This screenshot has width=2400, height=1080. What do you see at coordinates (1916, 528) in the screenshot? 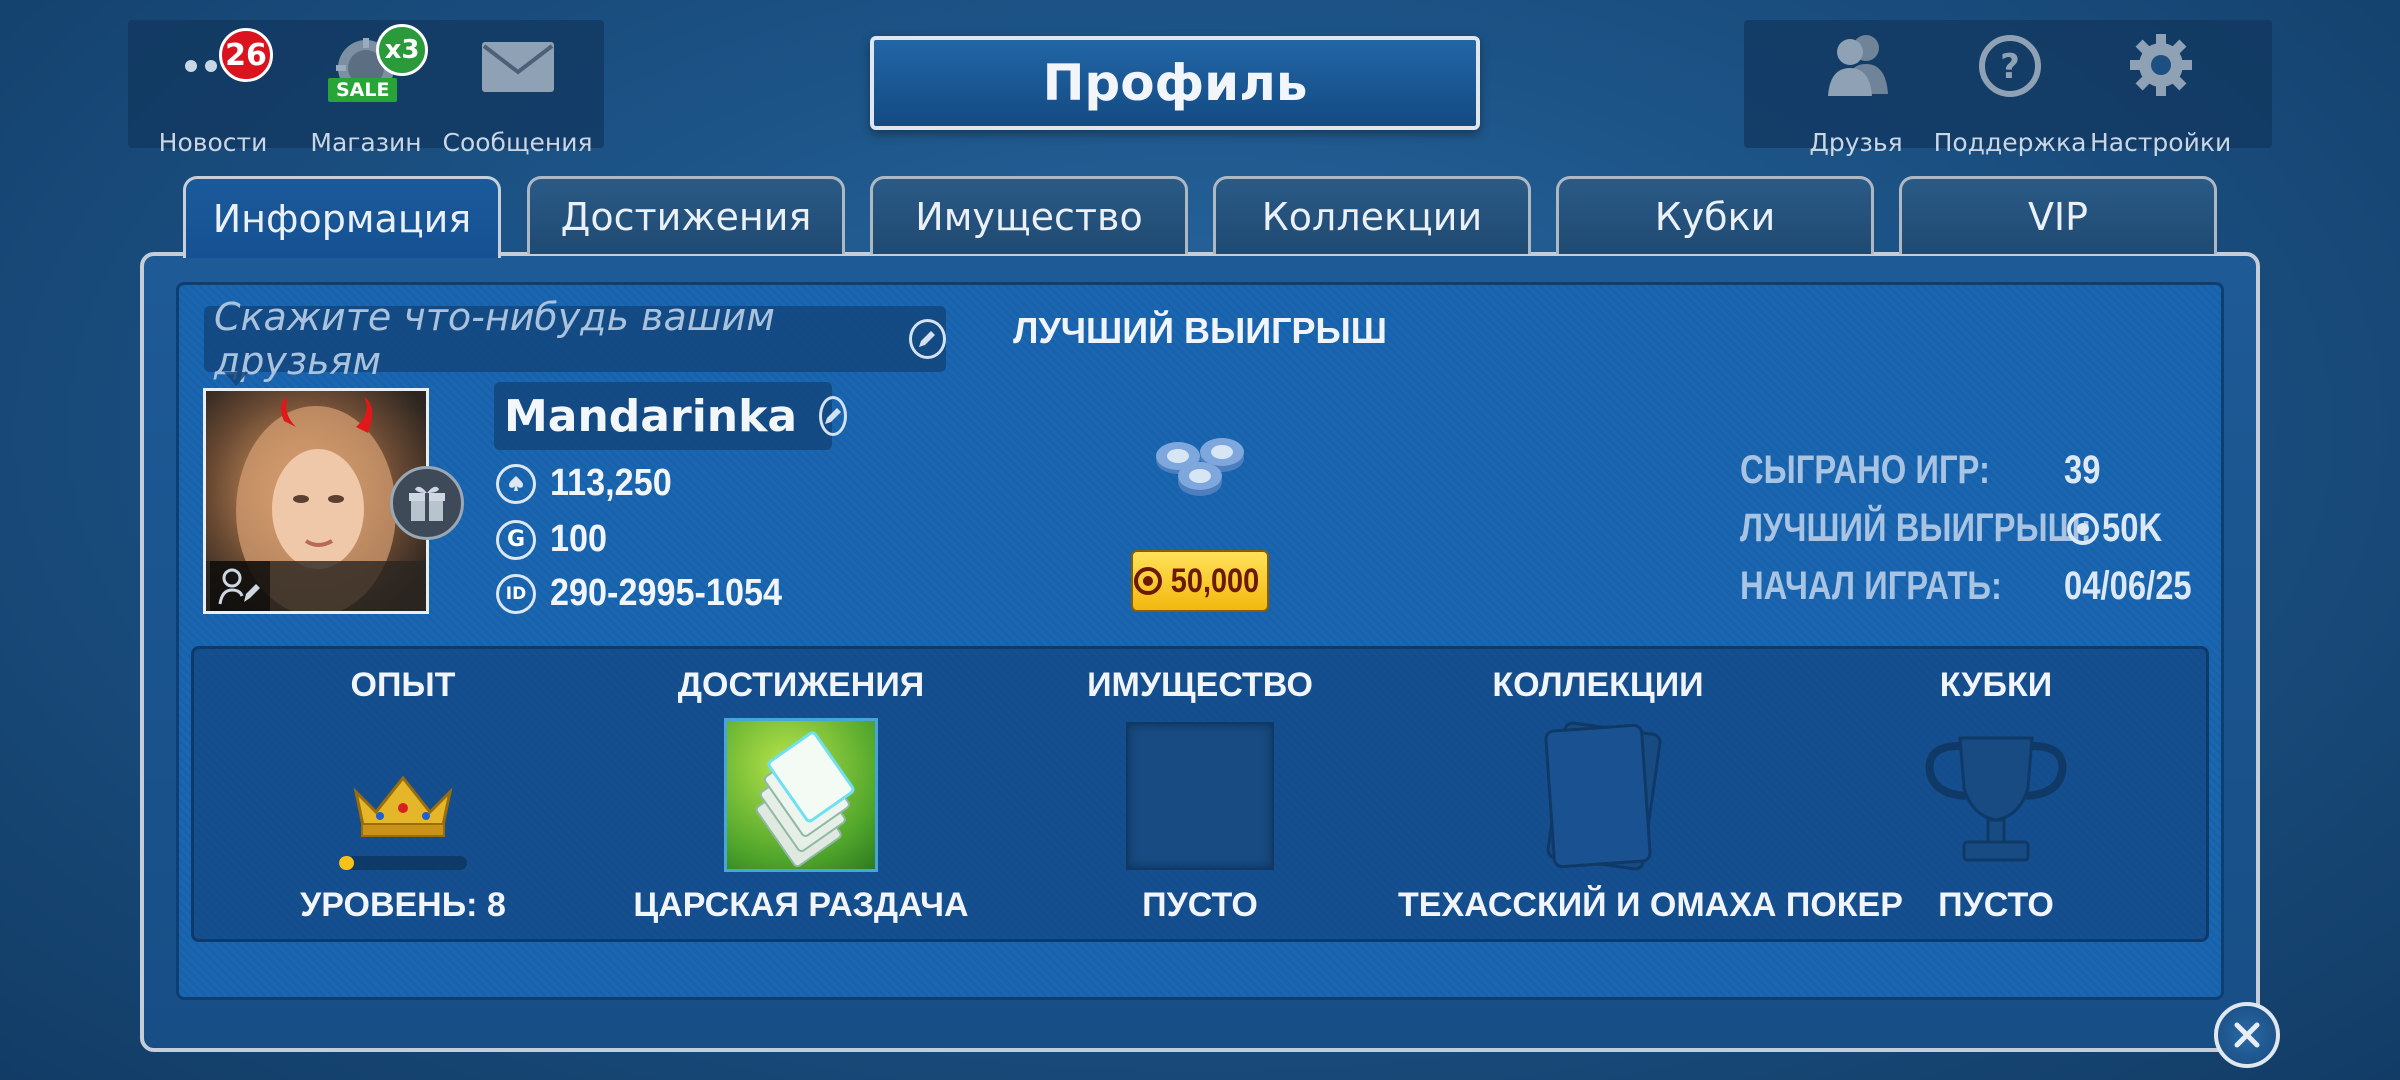
I see `stat-bestwin-label: ЛУЧШИЙ ВЫИГРЫШ:` at bounding box center [1916, 528].